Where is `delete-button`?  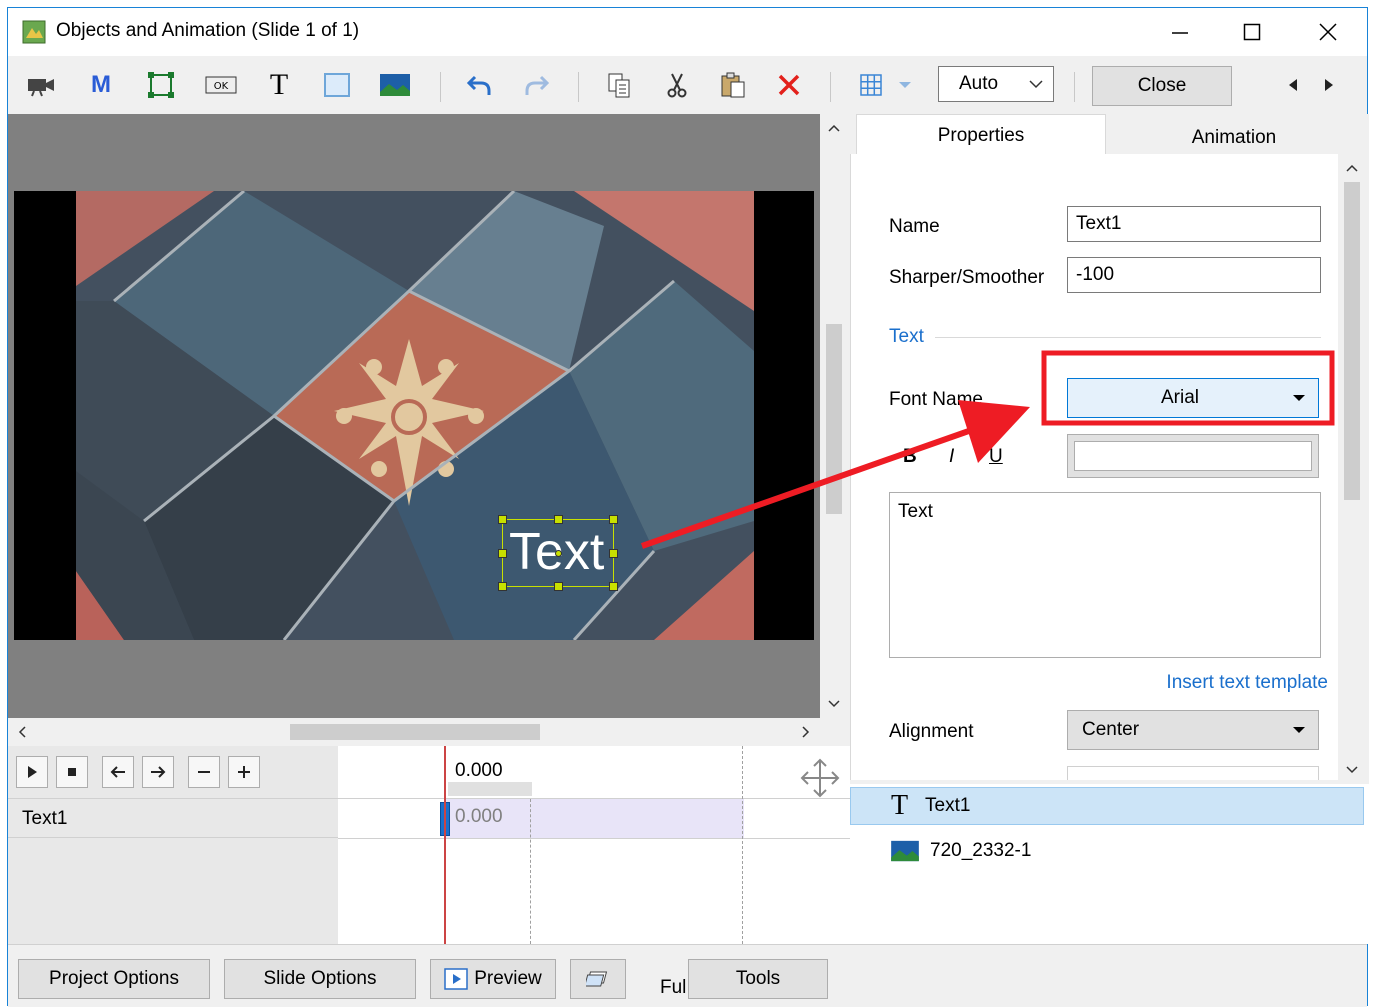
delete-button is located at coordinates (789, 85).